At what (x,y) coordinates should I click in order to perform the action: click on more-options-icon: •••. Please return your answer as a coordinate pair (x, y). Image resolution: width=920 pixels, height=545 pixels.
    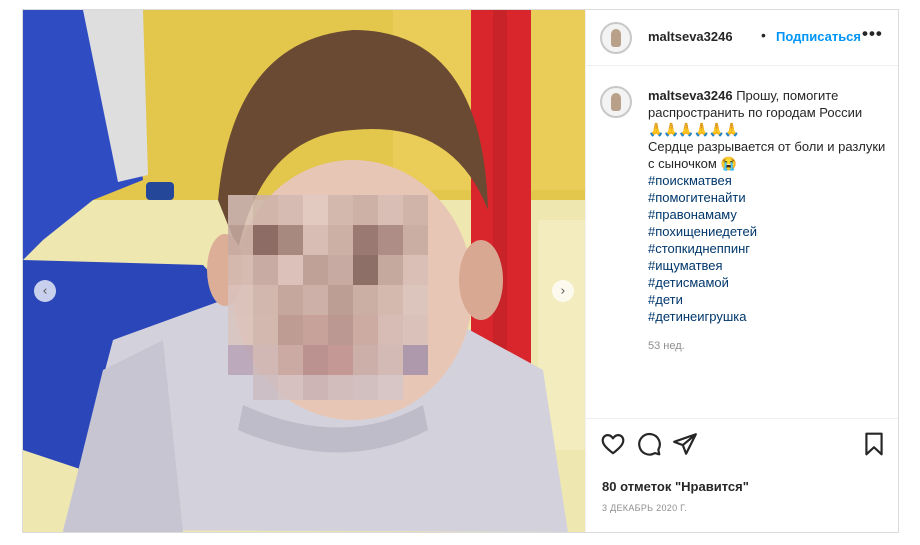
    Looking at the image, I should click on (872, 34).